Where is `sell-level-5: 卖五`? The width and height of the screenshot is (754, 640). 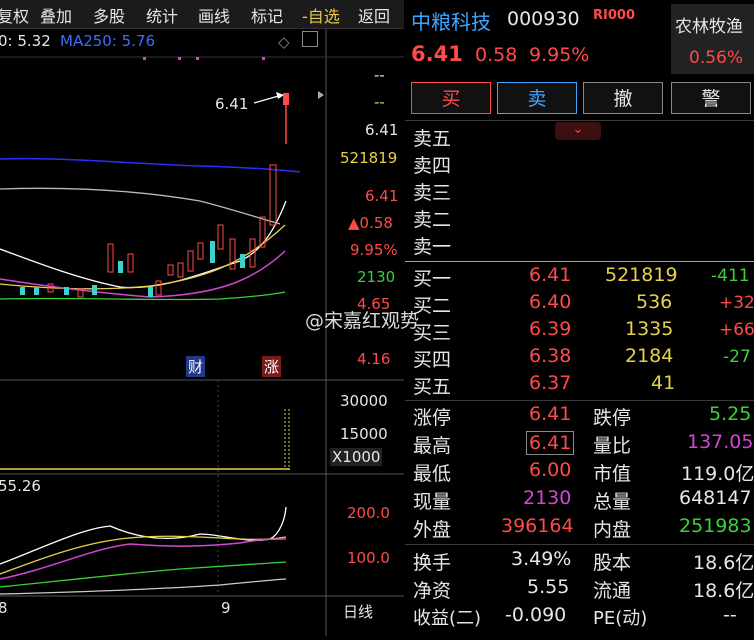 sell-level-5: 卖五 is located at coordinates (432, 139).